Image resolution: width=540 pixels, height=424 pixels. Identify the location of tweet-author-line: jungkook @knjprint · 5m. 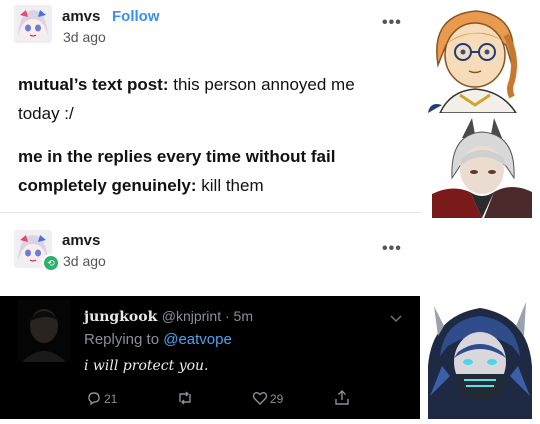
(168, 317).